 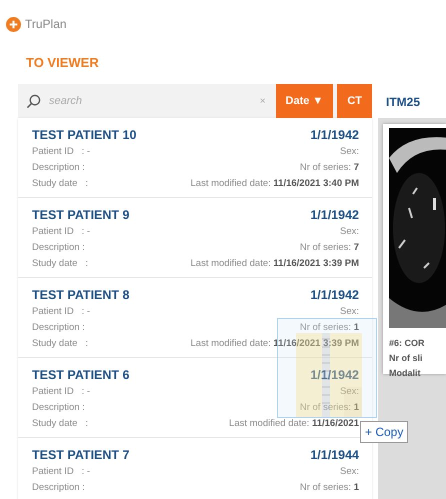 I want to click on app-name: TruPlan, so click(x=46, y=24).